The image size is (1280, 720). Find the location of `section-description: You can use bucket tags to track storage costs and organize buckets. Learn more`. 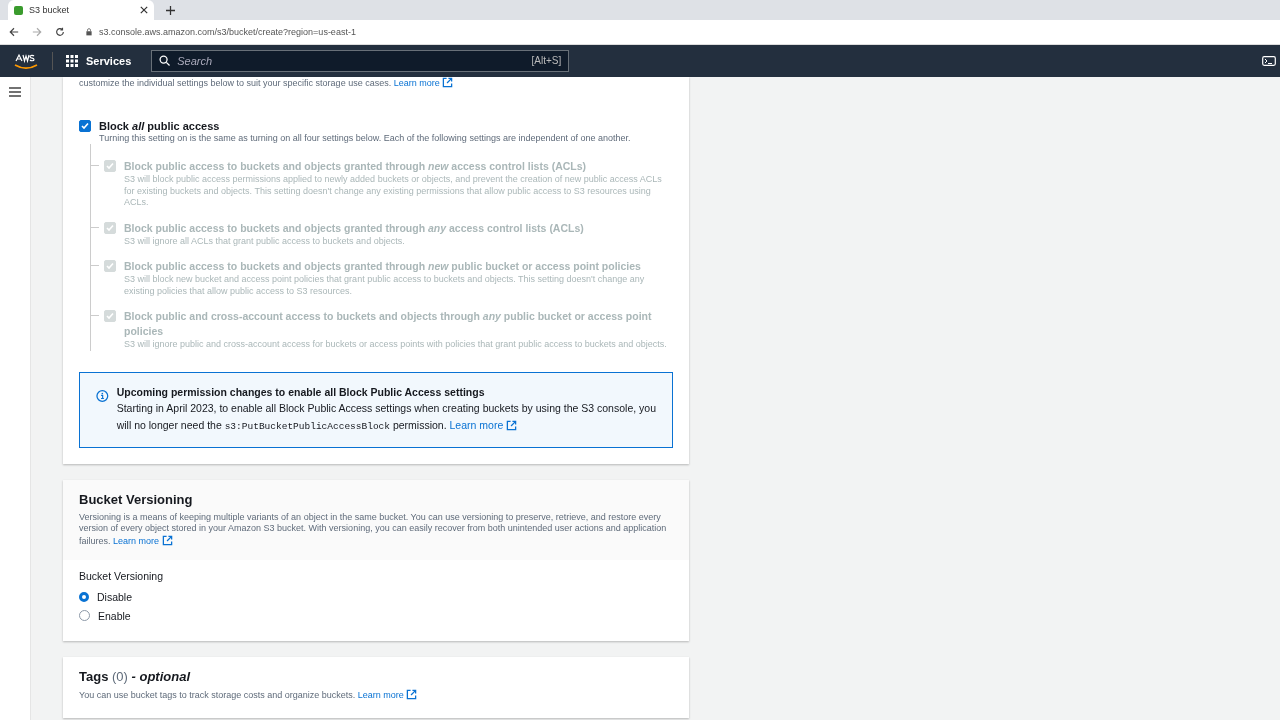

section-description: You can use bucket tags to track storage costs and organize buckets. Learn more is located at coordinates (376, 695).